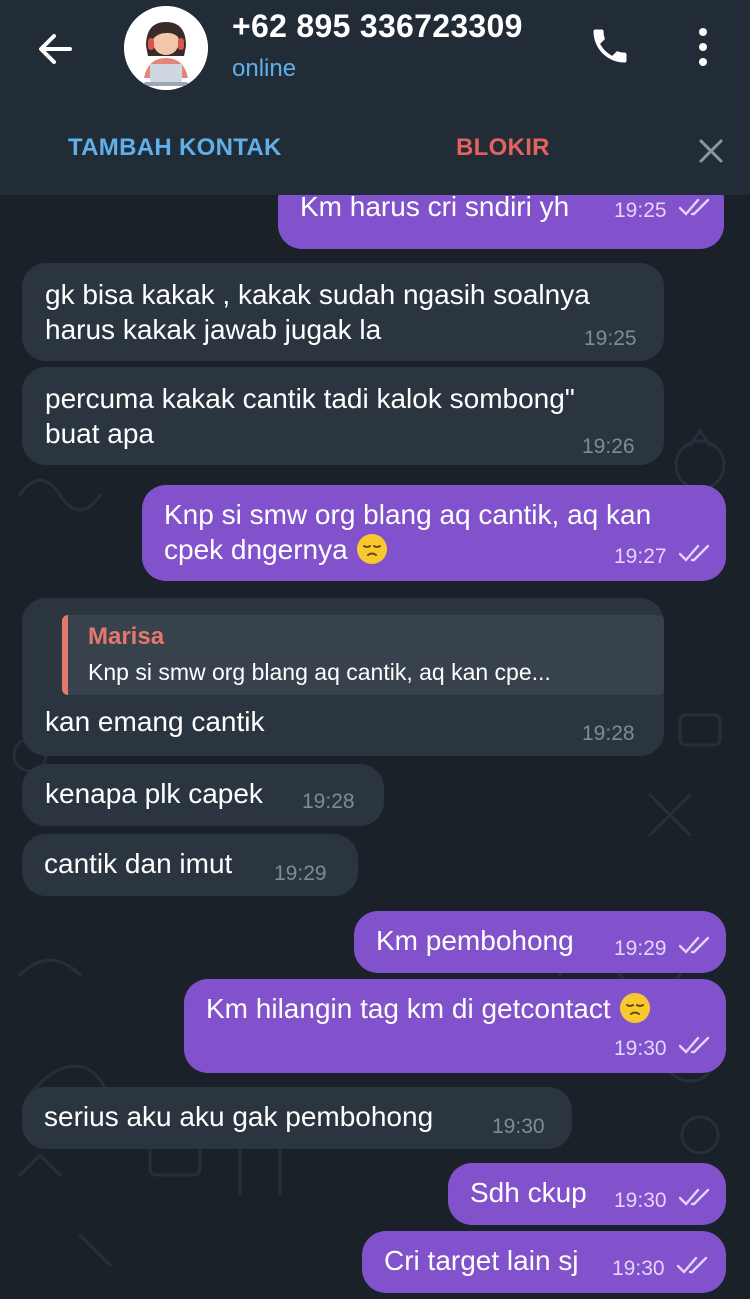  What do you see at coordinates (703, 47) in the screenshot?
I see `more-vertical-icon` at bounding box center [703, 47].